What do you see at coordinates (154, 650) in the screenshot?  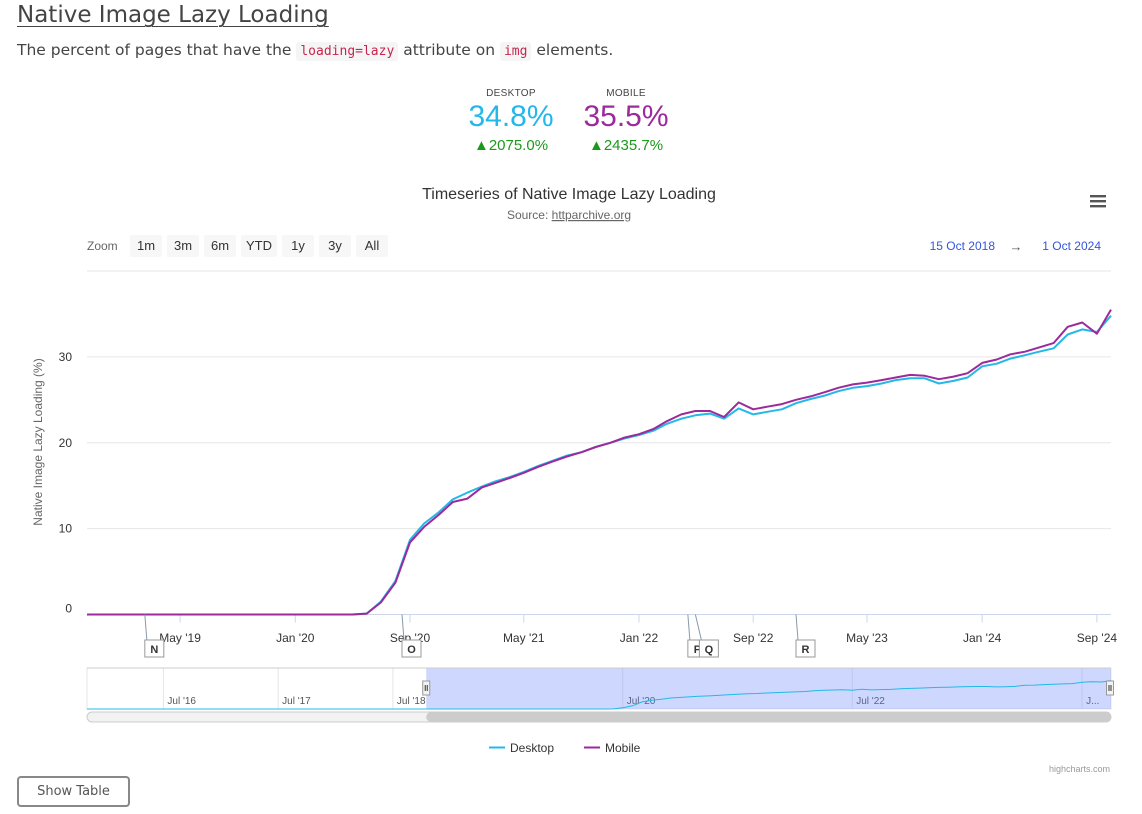 I see `flag-label: N` at bounding box center [154, 650].